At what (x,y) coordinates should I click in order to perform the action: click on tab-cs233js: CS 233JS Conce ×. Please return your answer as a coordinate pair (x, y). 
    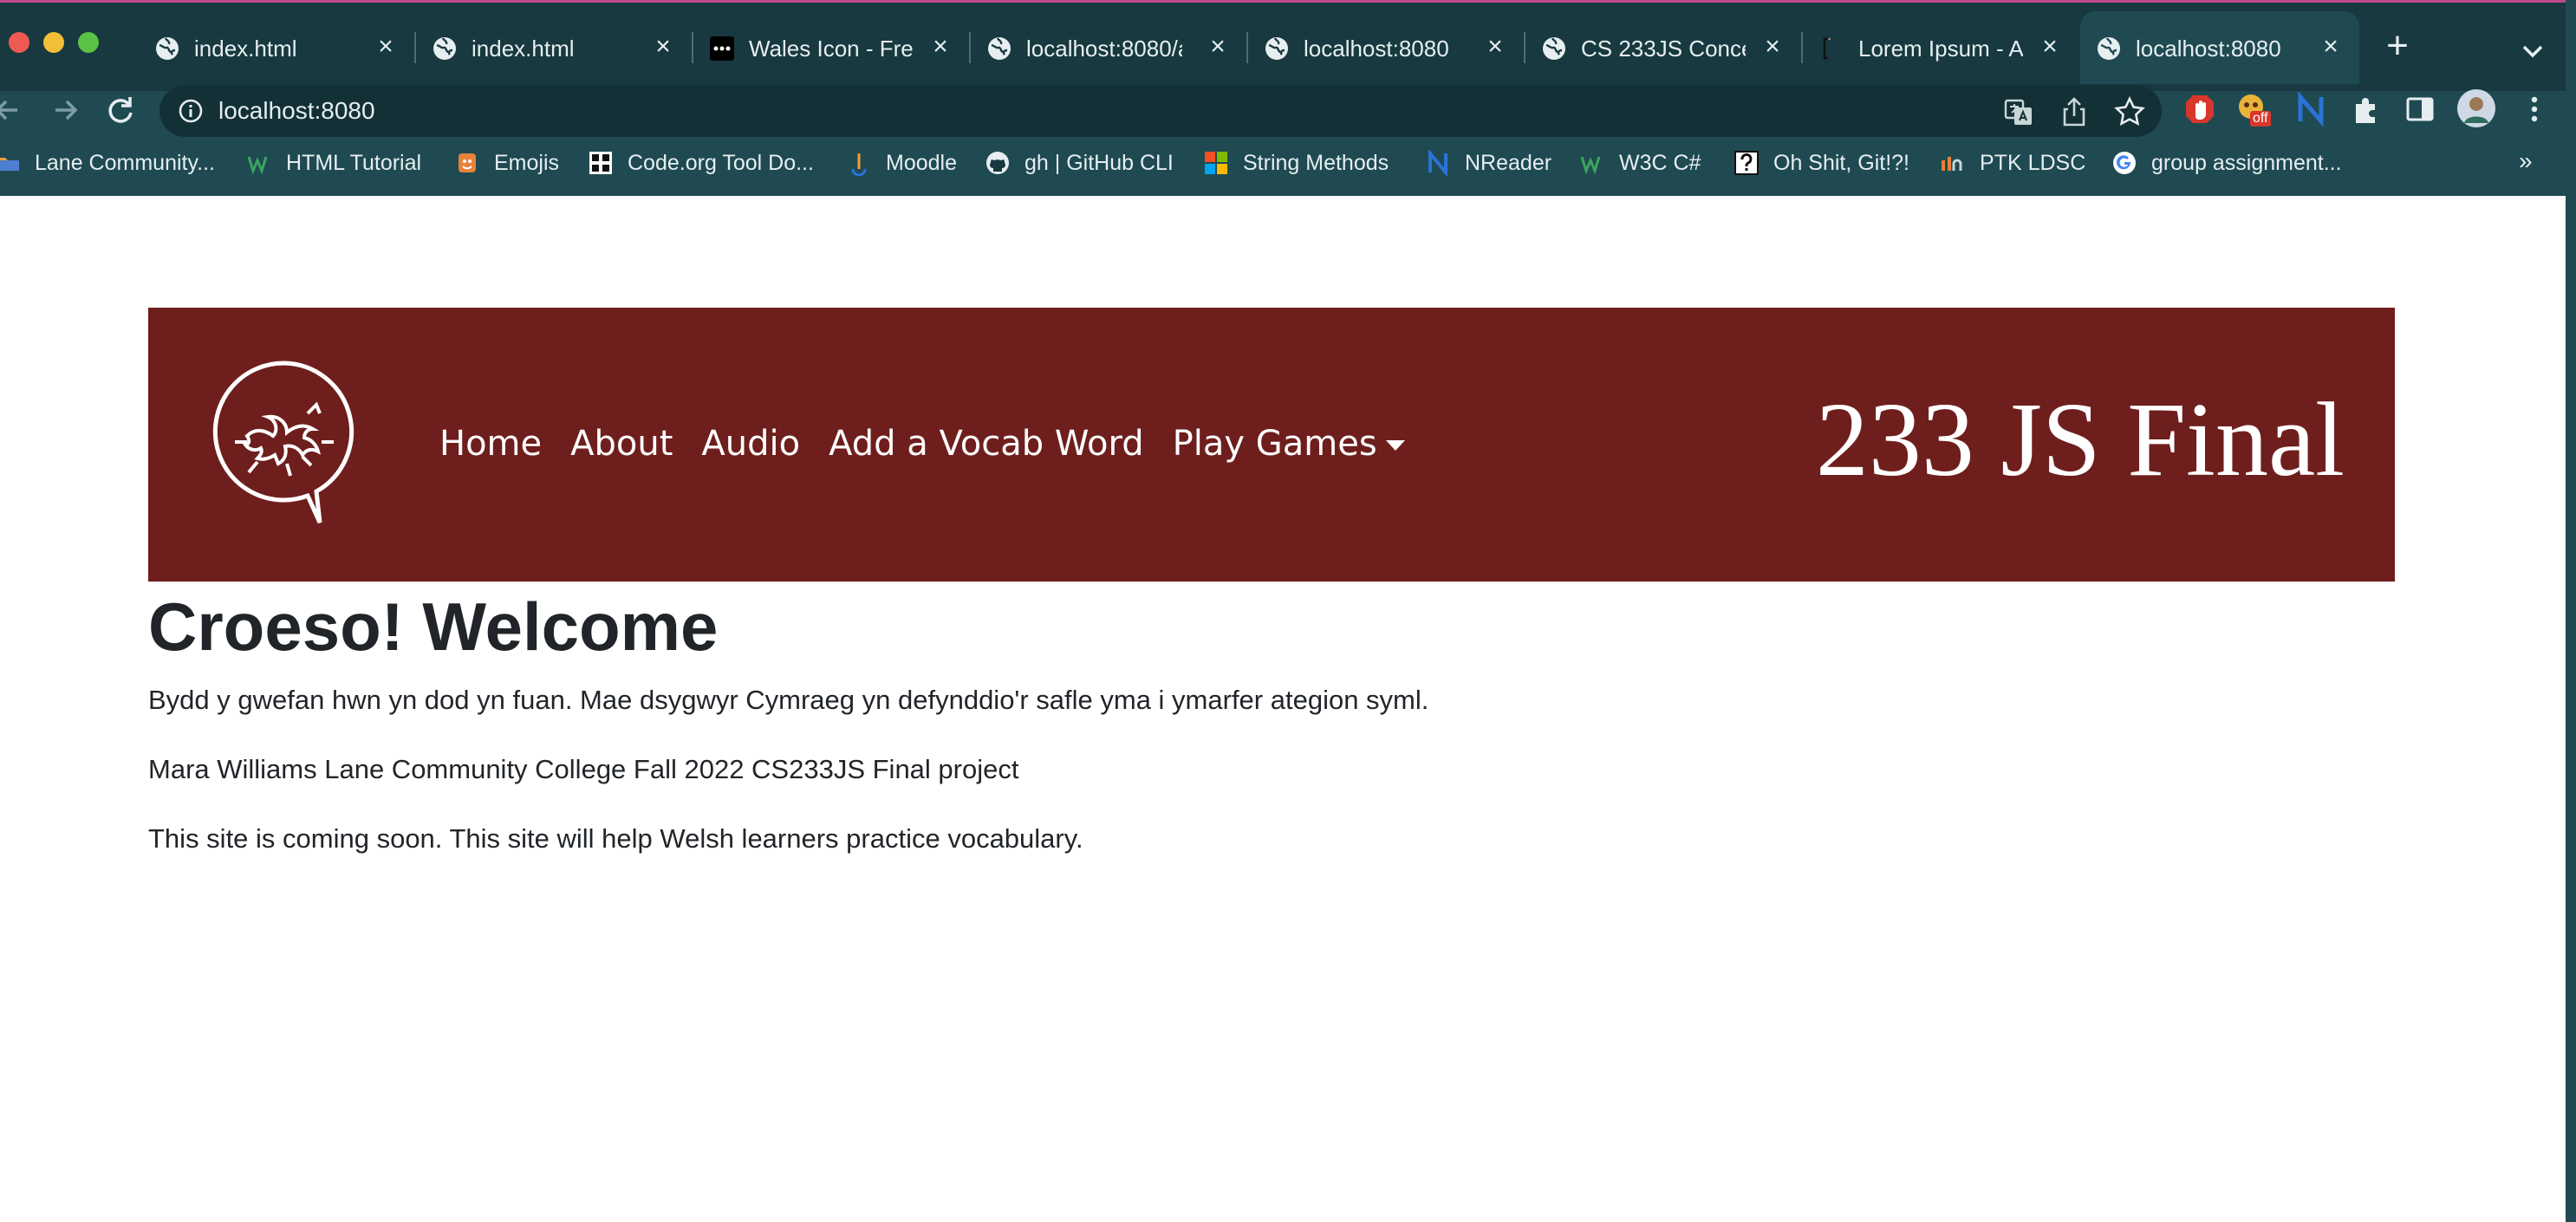
    Looking at the image, I should click on (1663, 47).